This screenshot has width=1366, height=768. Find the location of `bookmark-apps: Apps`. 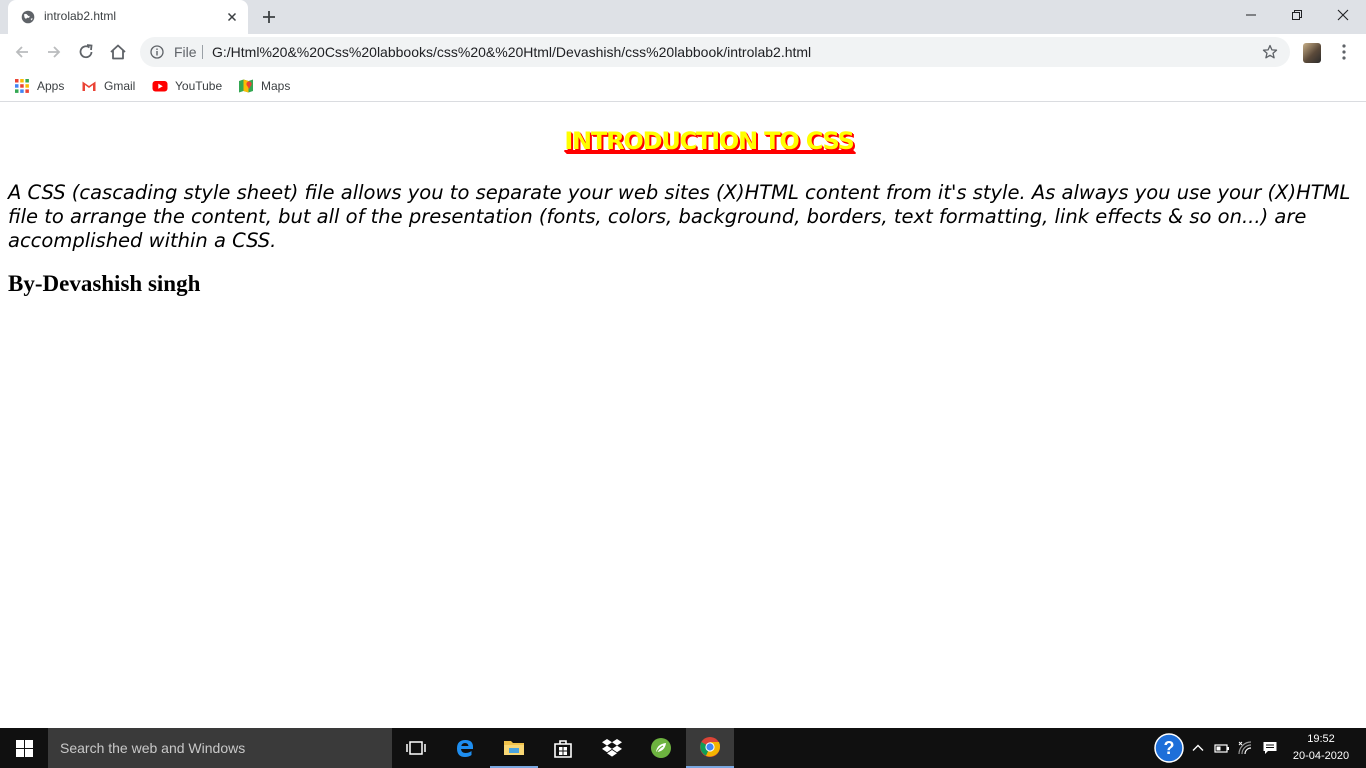

bookmark-apps: Apps is located at coordinates (39, 86).